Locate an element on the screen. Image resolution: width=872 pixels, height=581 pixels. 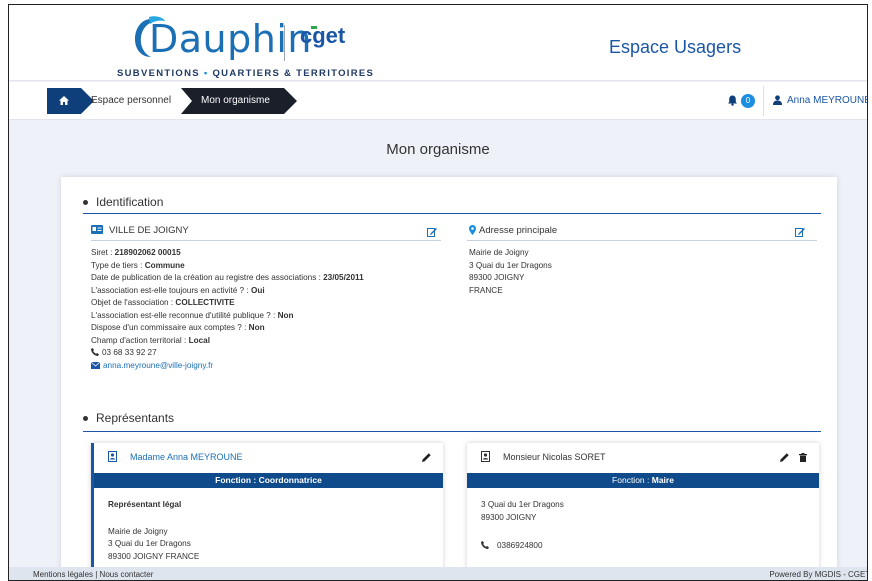
representant-phone-text: 0386924800 is located at coordinates (520, 545).